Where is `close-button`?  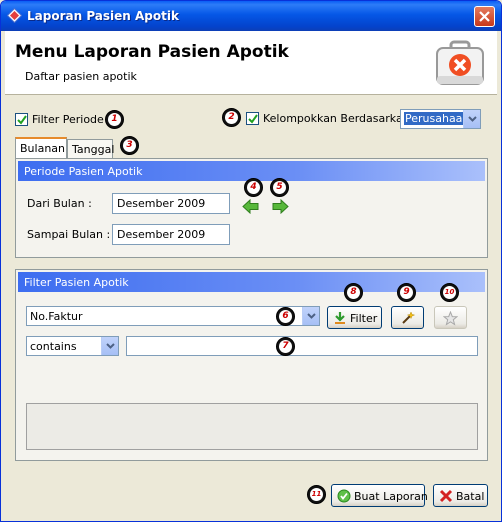 close-button is located at coordinates (484, 16).